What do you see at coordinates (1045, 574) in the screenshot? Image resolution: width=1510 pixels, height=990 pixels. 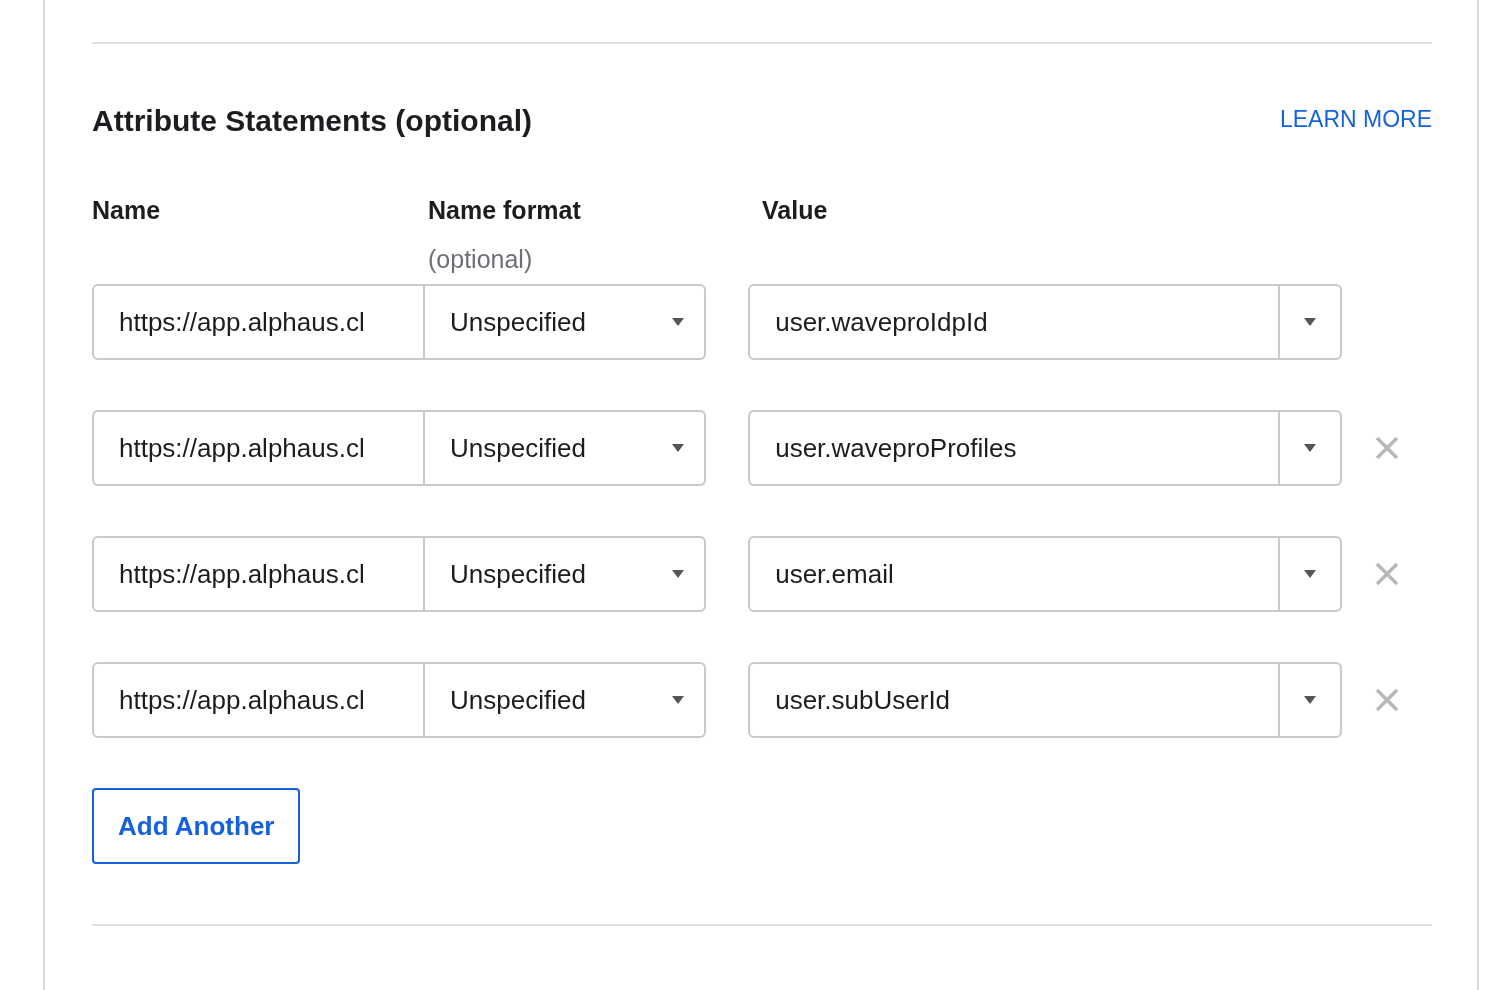 I see `value-combobox: user.email` at bounding box center [1045, 574].